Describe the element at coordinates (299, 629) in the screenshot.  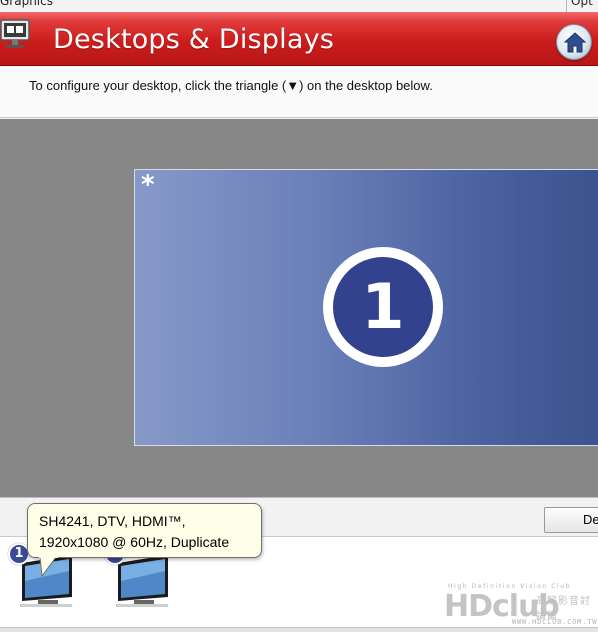
I see `horizontal-scrollbar` at that location.